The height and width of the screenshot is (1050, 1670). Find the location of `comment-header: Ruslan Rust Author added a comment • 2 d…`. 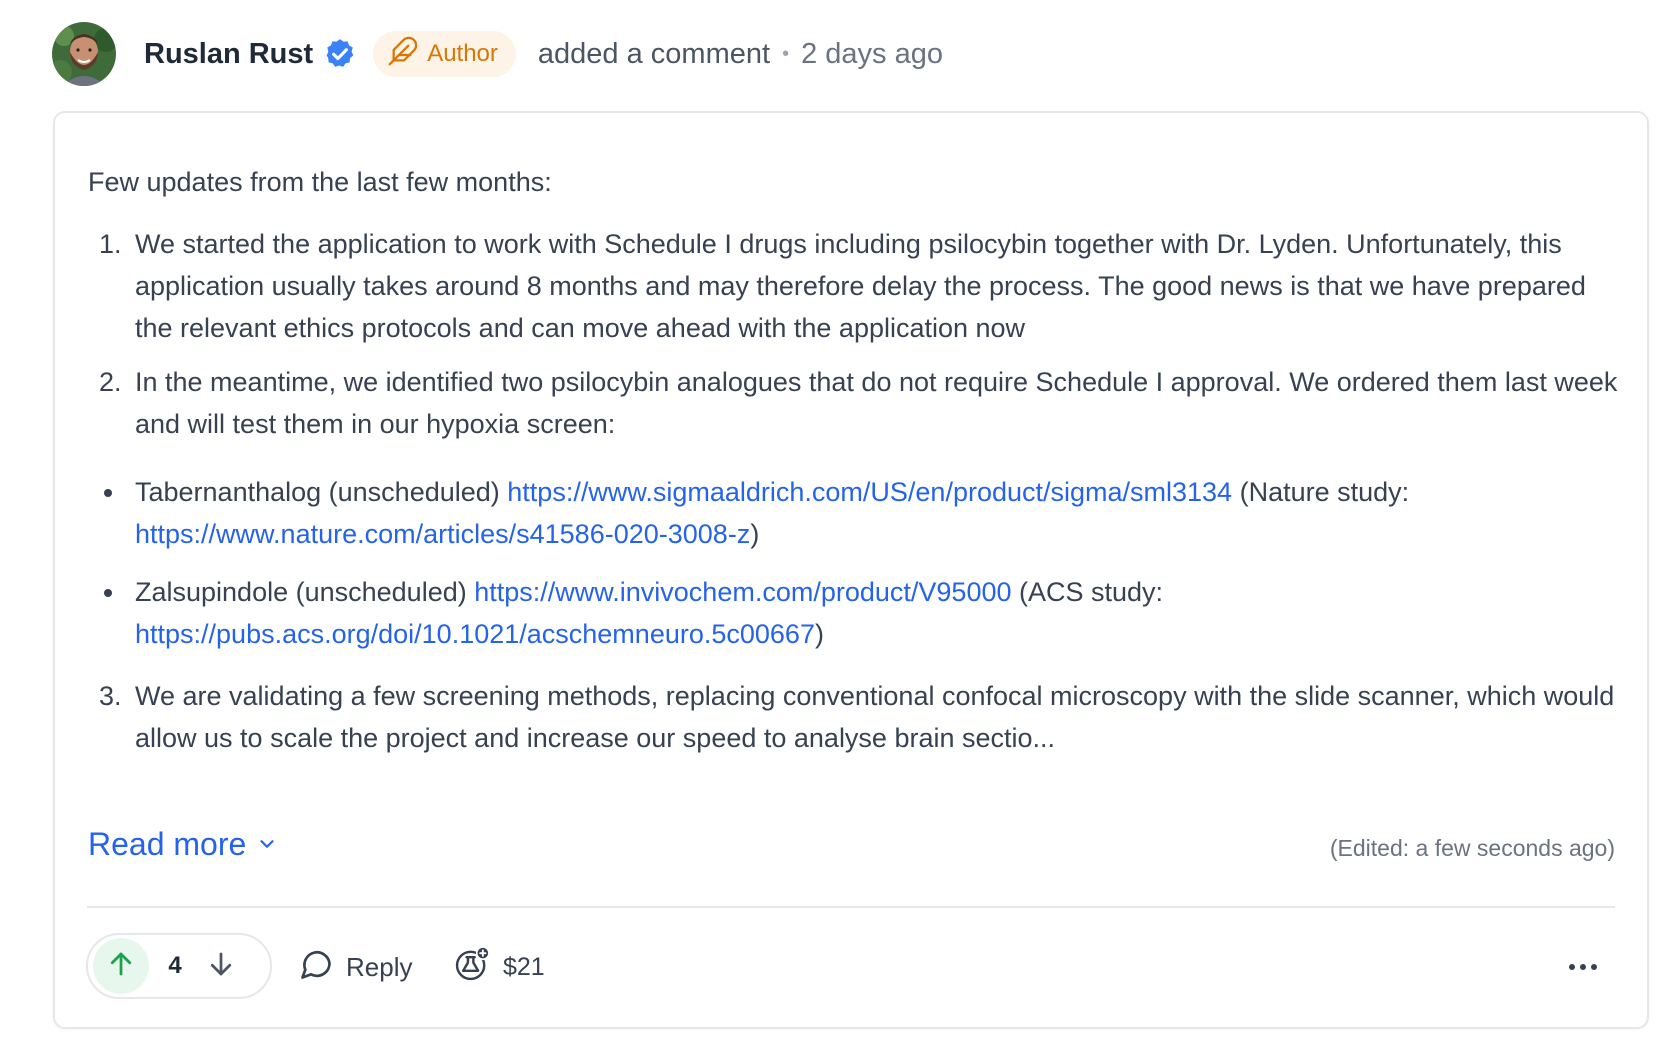

comment-header: Ruslan Rust Author added a comment • 2 d… is located at coordinates (497, 54).